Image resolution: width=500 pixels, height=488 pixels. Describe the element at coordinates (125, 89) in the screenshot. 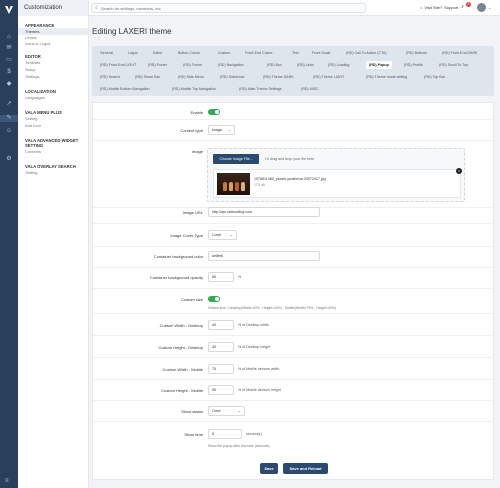

I see `tab-mobile-bottom-nav: (RD) Mobile Bottom Navigation` at that location.